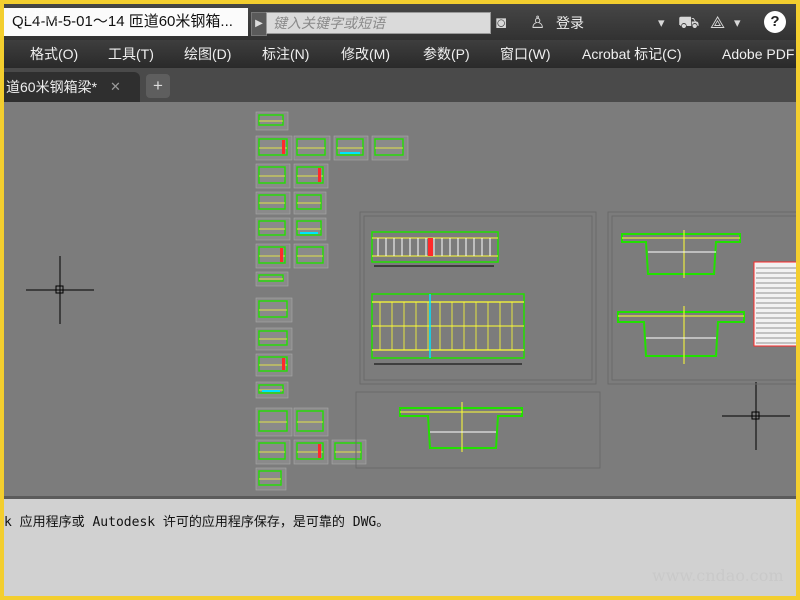  I want to click on menu-tools: 工具(T), so click(131, 54).